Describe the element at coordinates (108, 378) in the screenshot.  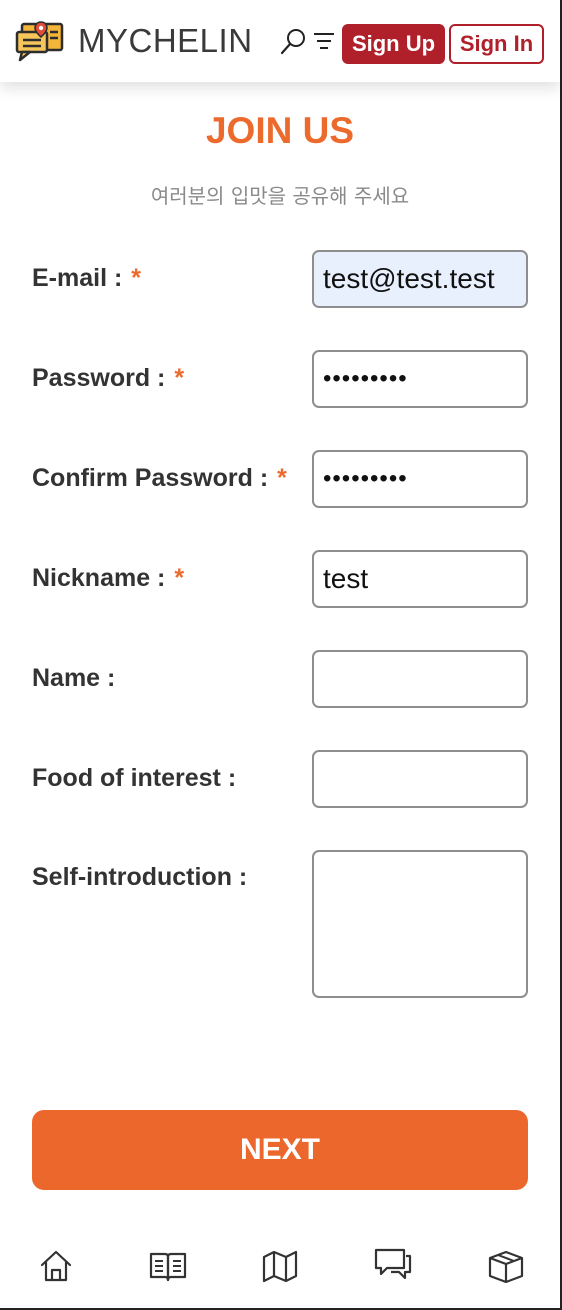
I see `password-label: Password : *` at that location.